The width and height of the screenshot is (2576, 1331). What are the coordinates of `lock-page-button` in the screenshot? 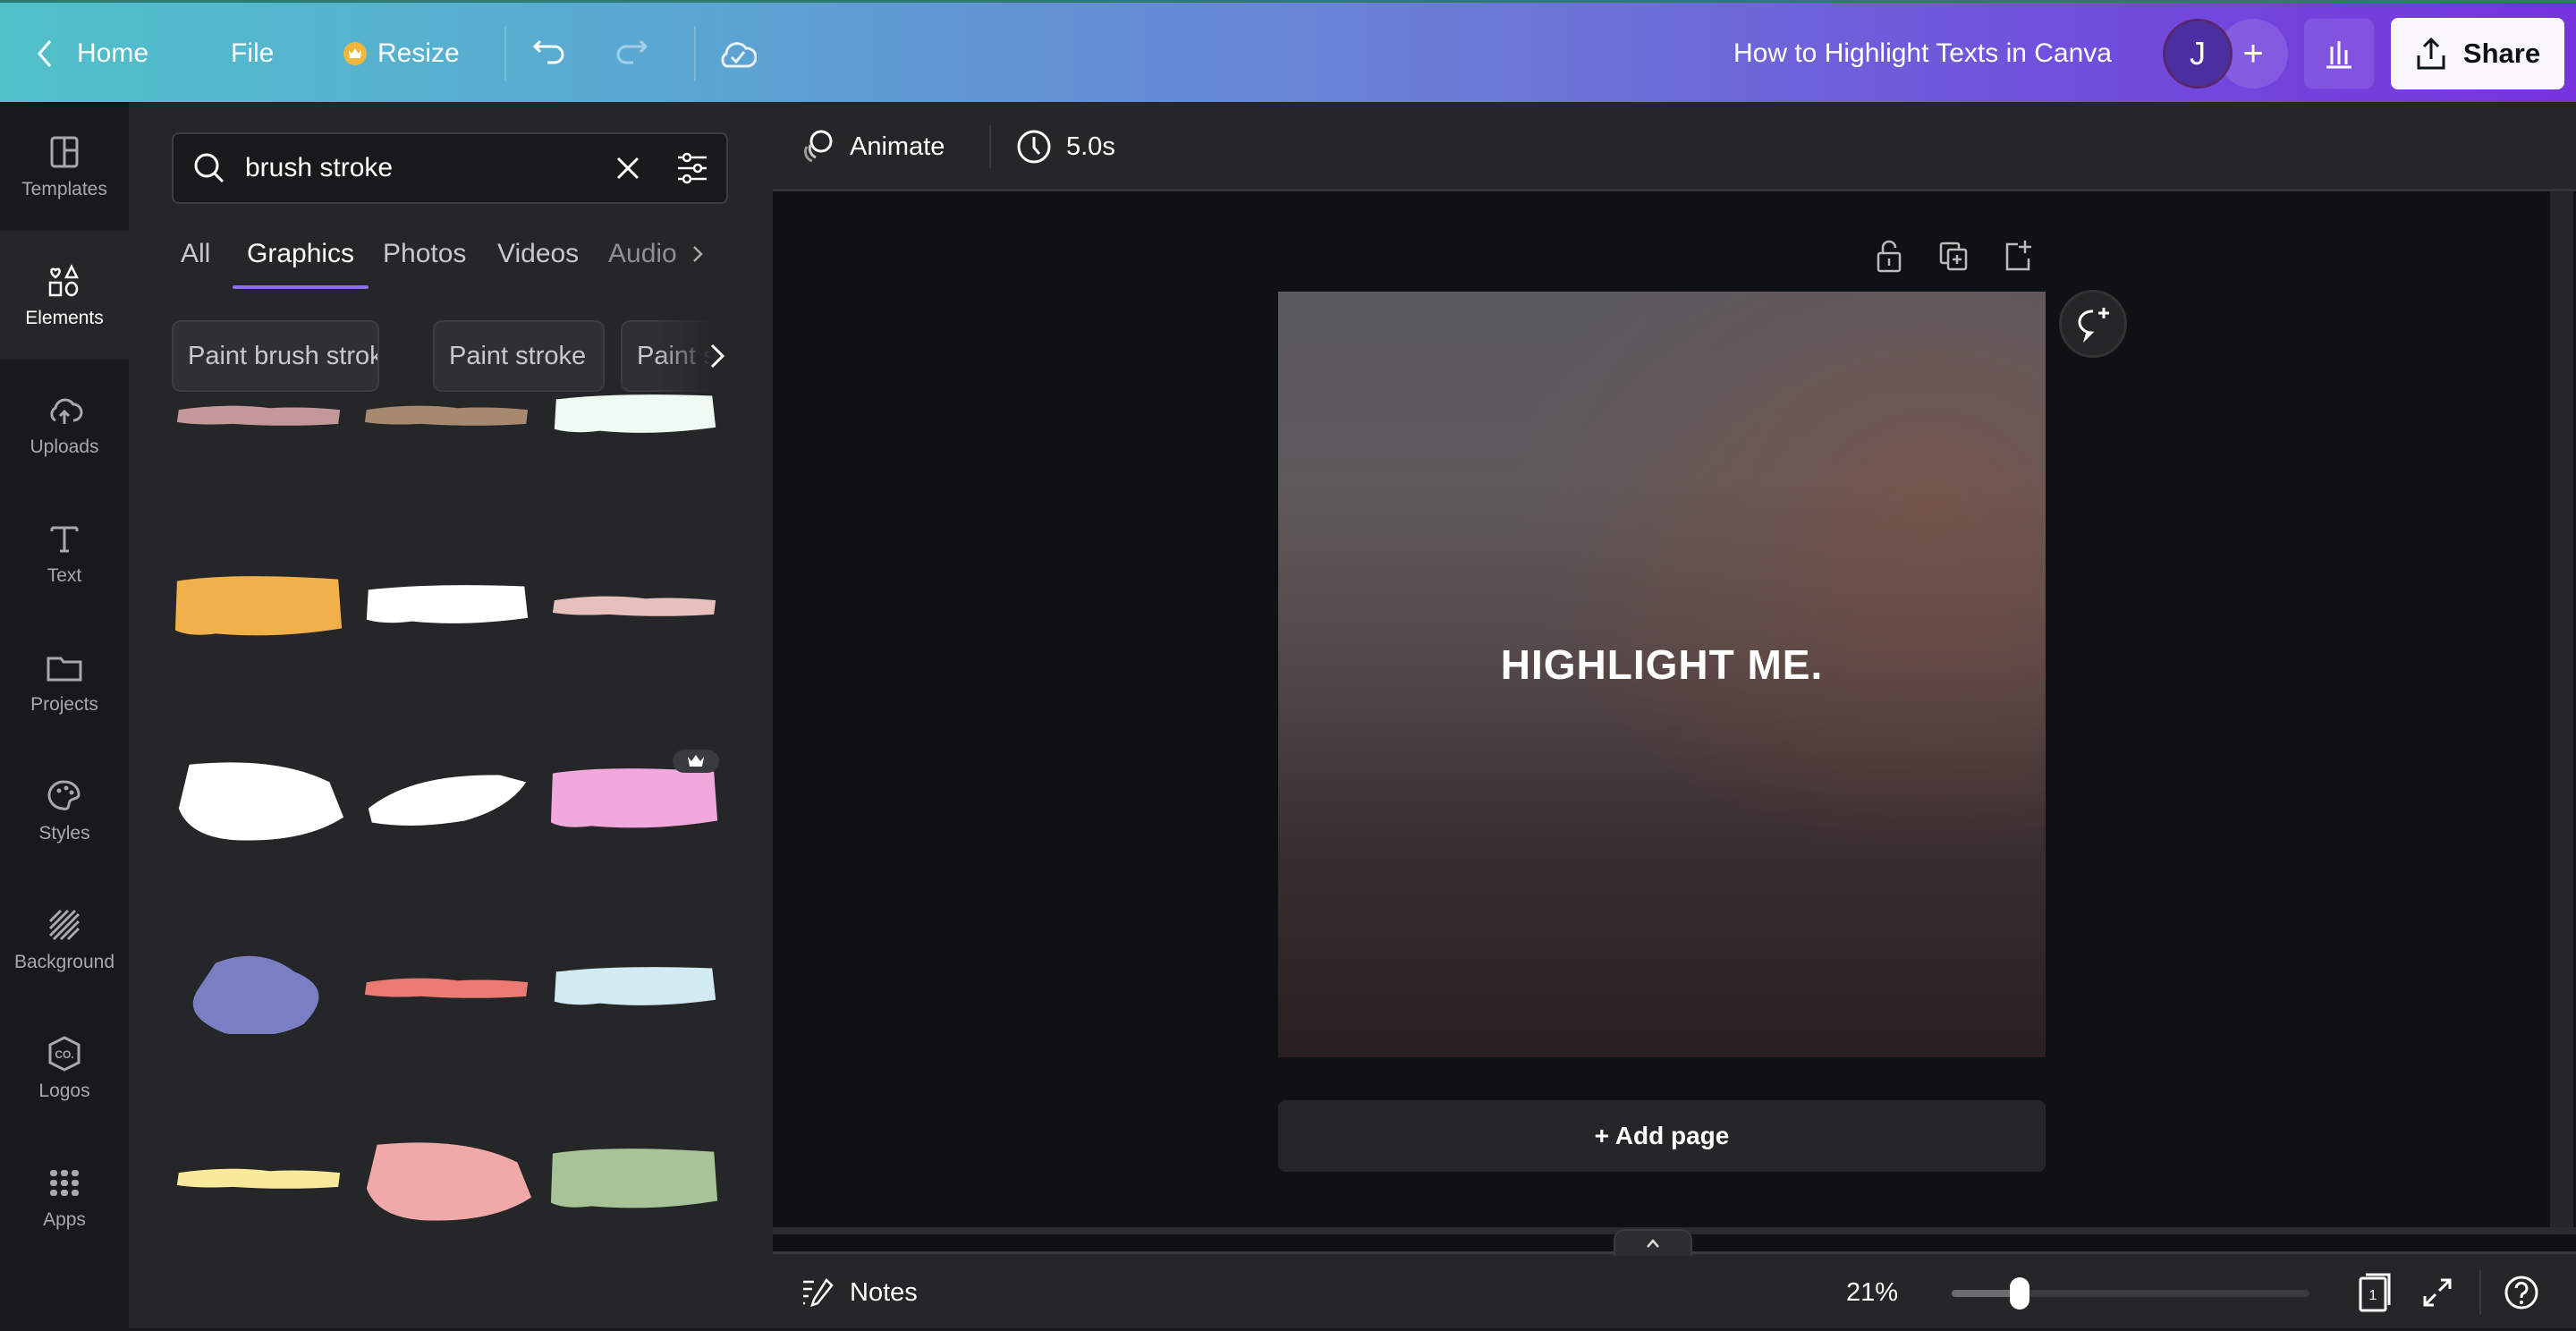 It's located at (1889, 256).